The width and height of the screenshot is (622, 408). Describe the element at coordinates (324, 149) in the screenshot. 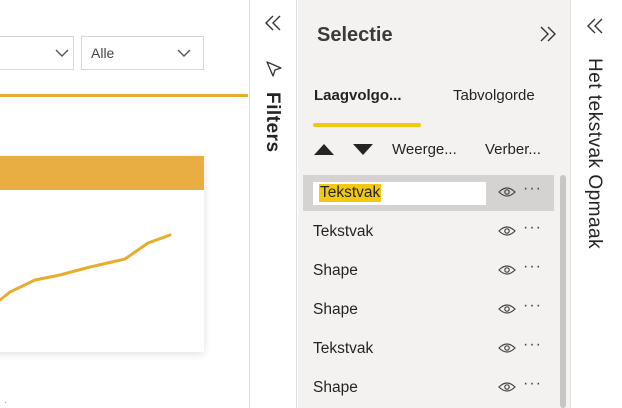

I see `move-up-button` at that location.